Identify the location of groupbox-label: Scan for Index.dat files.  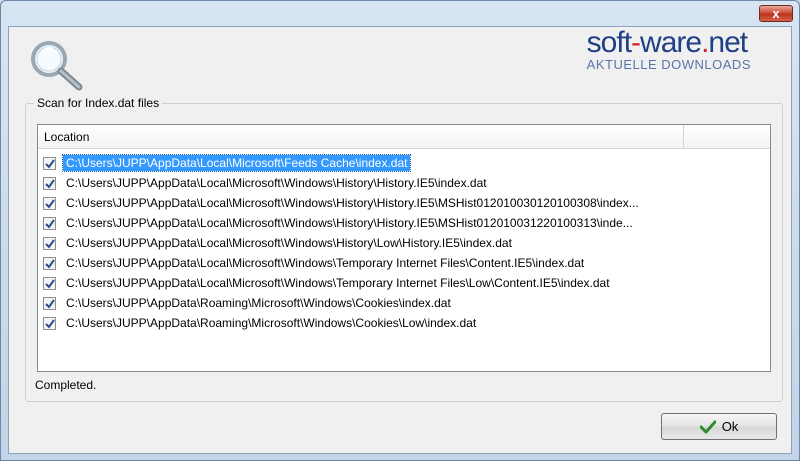
(98, 103).